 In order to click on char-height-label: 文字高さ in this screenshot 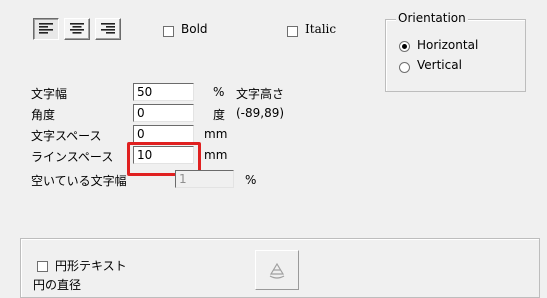, I will do `click(260, 94)`.